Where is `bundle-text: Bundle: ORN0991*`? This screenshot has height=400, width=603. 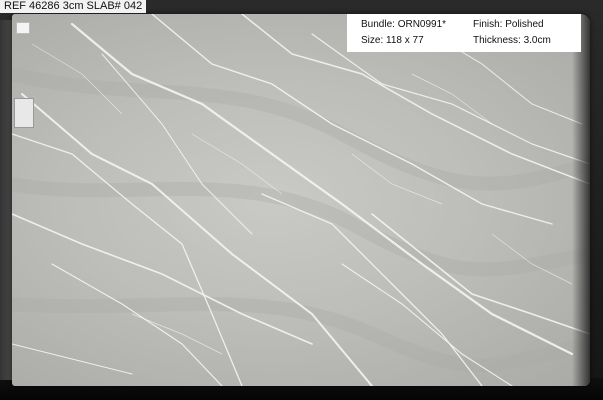 bundle-text: Bundle: ORN0991* is located at coordinates (404, 24).